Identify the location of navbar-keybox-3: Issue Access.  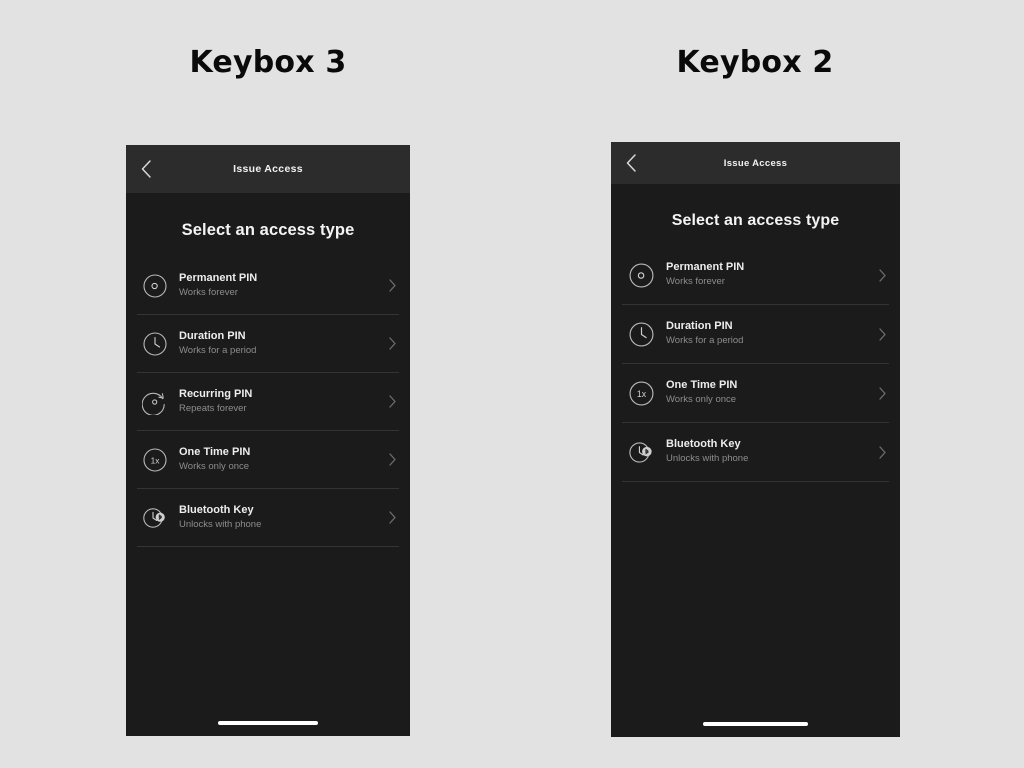
(268, 169).